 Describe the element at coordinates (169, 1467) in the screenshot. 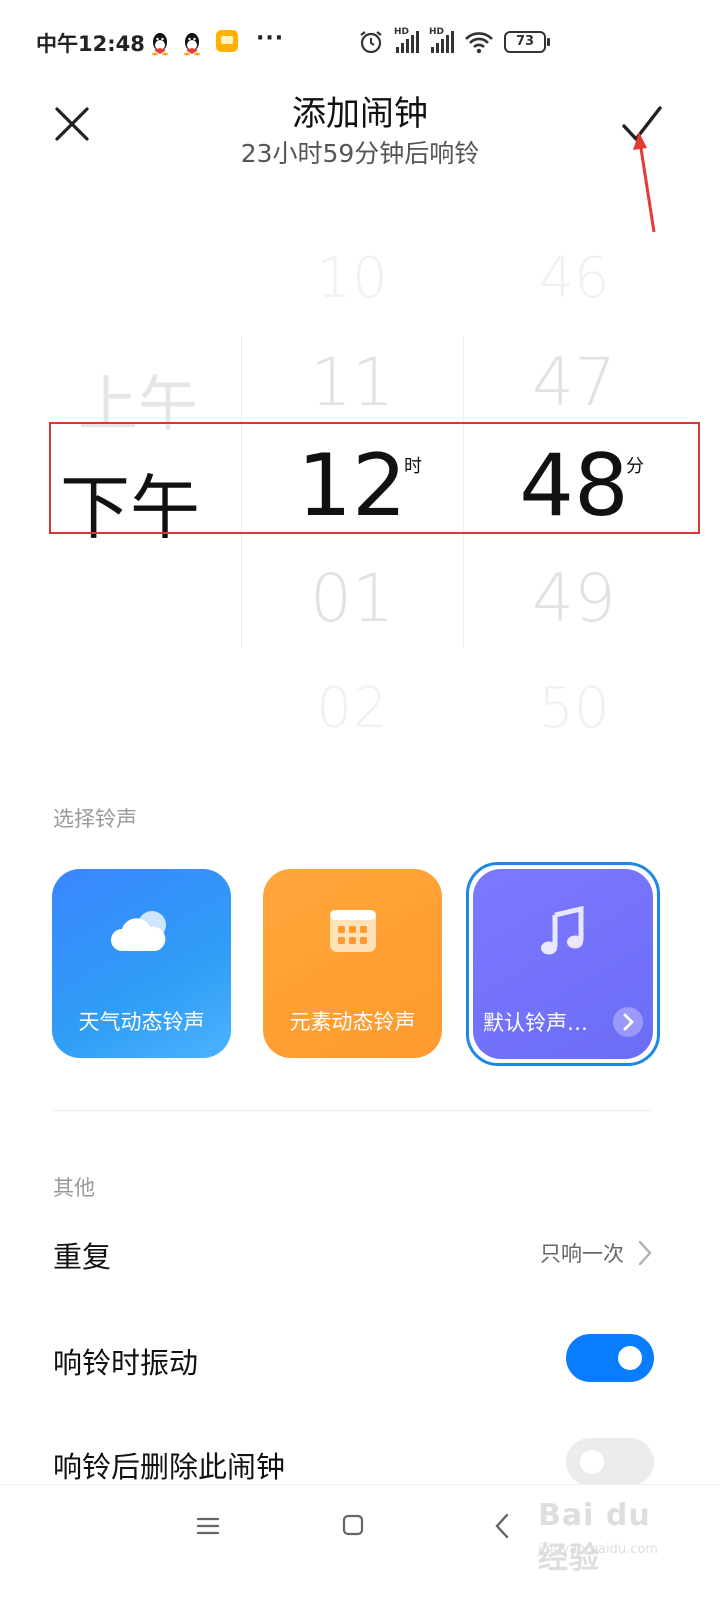

I see `delete-after-ring-label: 响铃后删除此闹钟` at that location.